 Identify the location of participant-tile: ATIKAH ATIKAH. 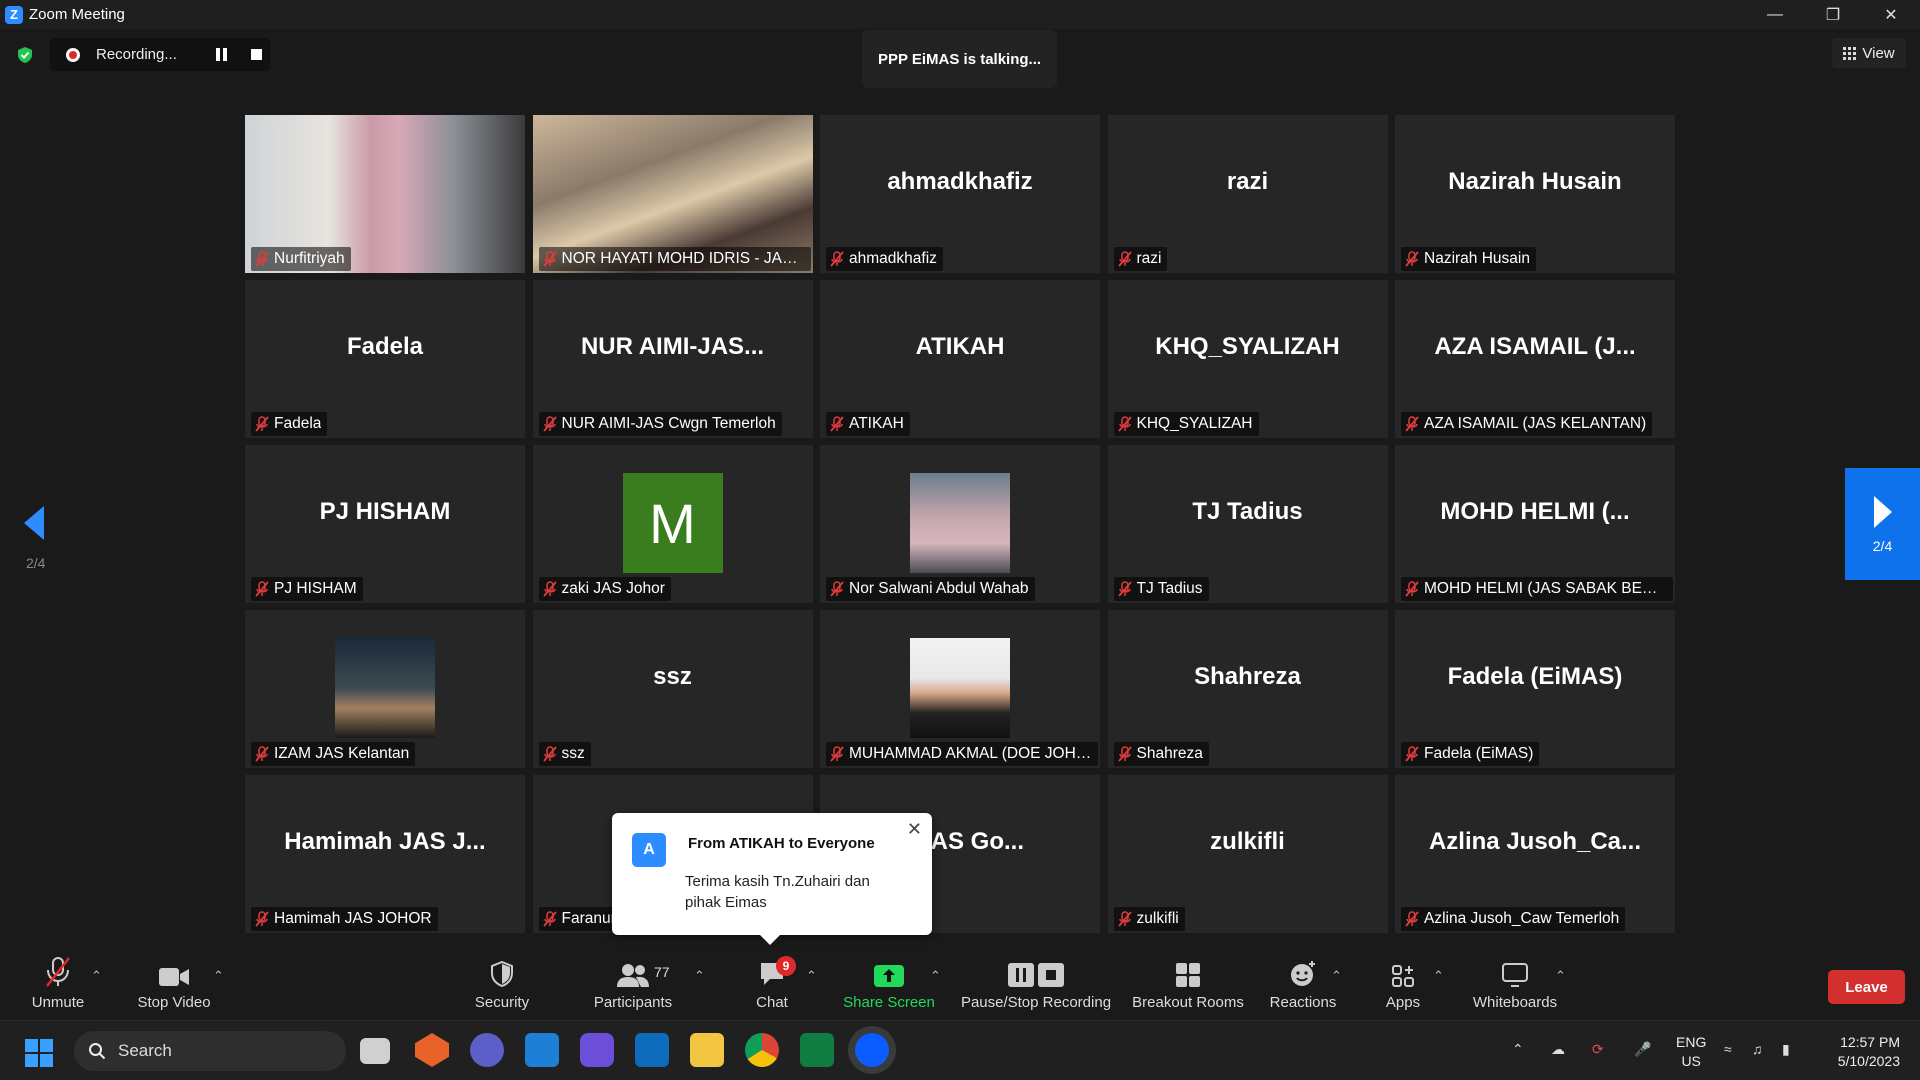
(960, 359).